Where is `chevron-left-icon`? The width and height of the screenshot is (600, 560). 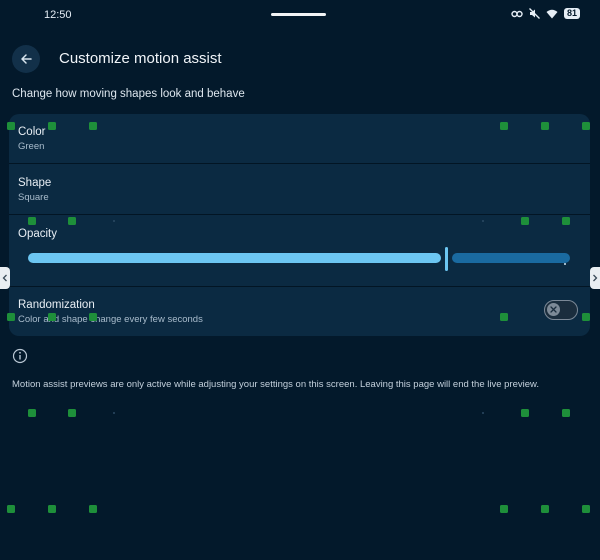
chevron-left-icon is located at coordinates (4, 278).